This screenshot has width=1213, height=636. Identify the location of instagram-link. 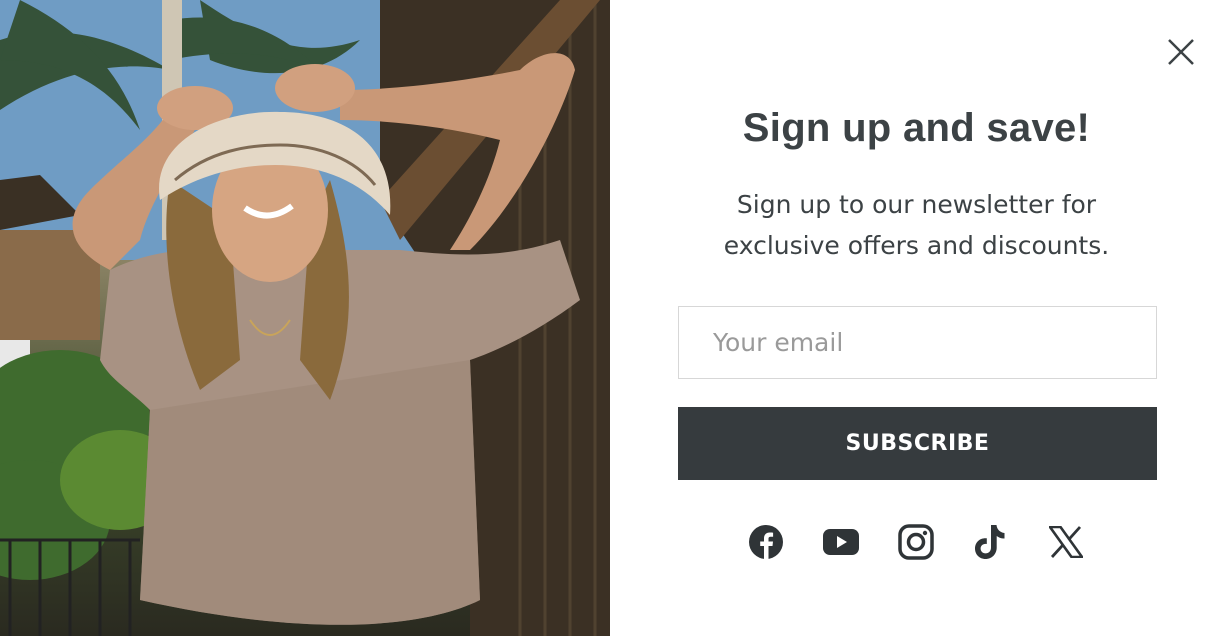
(916, 542).